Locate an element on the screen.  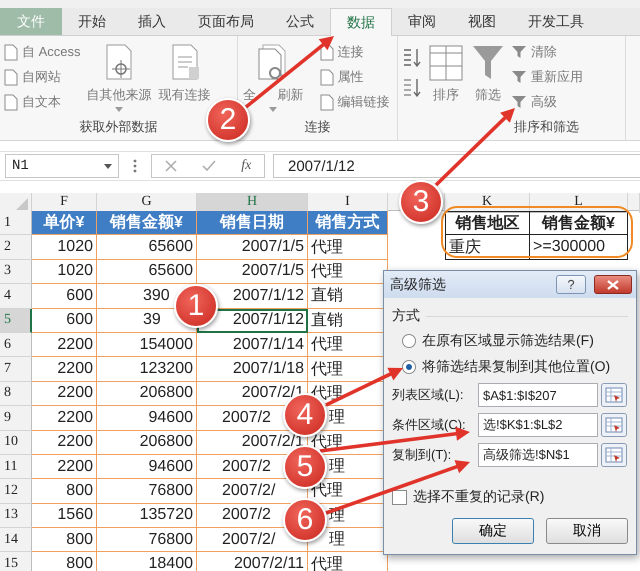
ribbon-tab: 审阅 is located at coordinates (422, 21).